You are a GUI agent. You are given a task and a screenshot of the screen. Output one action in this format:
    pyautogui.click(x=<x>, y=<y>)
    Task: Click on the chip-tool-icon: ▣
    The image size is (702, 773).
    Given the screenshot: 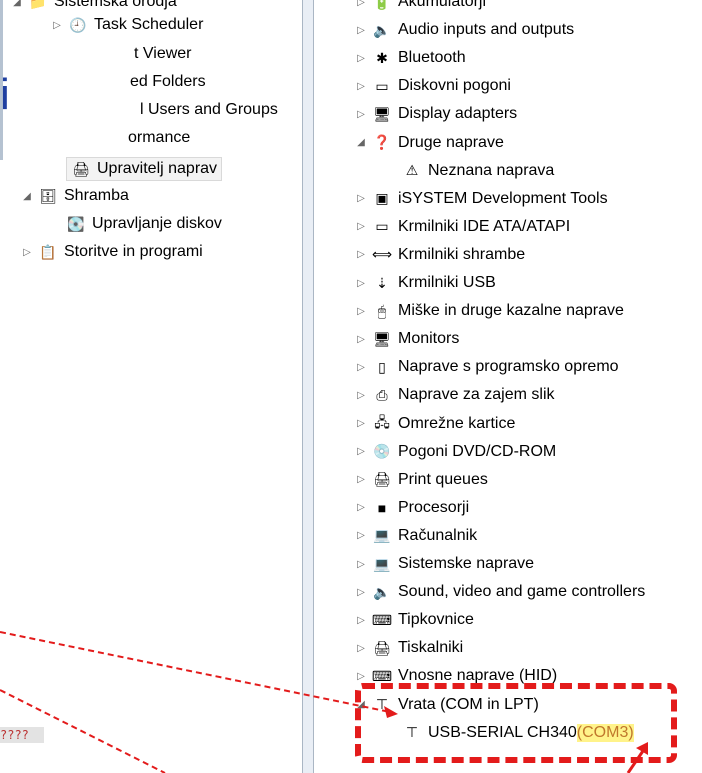 What is the action you would take?
    pyautogui.click(x=382, y=198)
    